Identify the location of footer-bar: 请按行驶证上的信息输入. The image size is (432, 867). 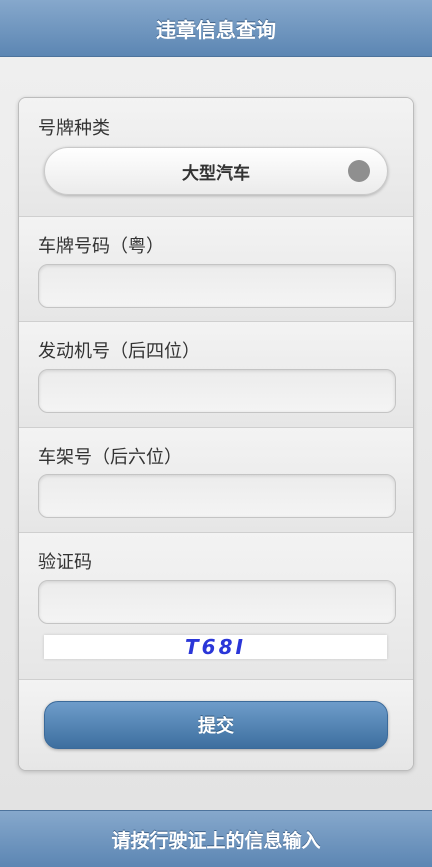
(216, 838).